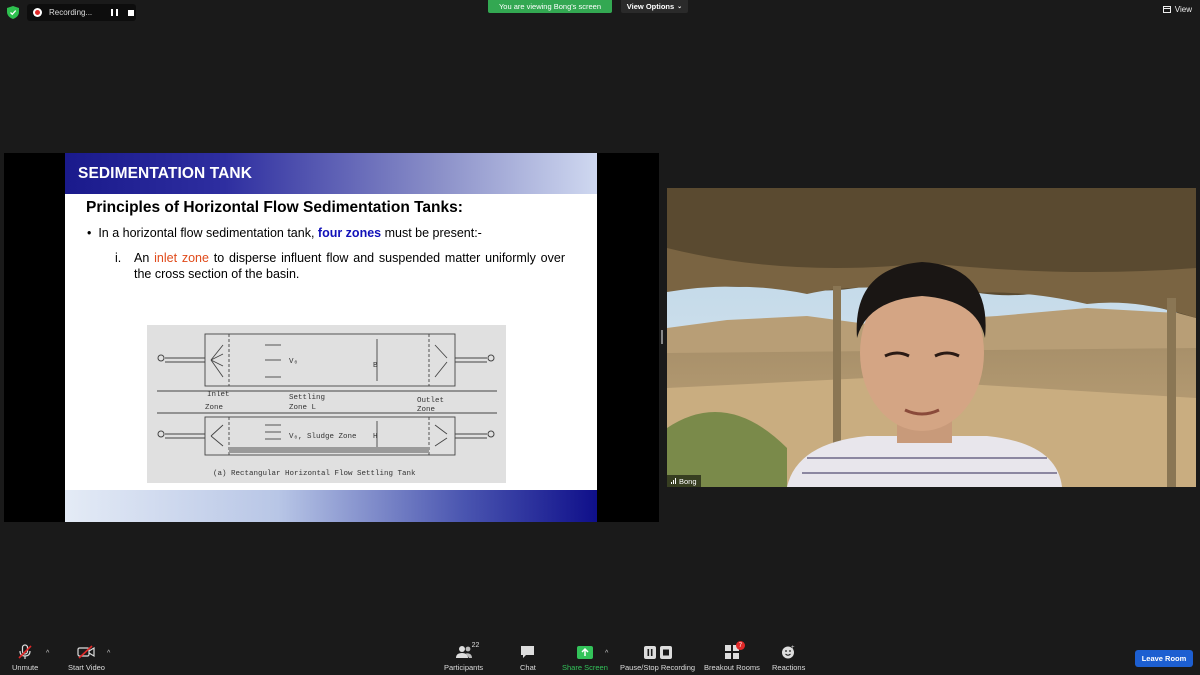 The height and width of the screenshot is (675, 1200). Describe the element at coordinates (293, 362) in the screenshot. I see `diagram-vo-label: V₀` at that location.